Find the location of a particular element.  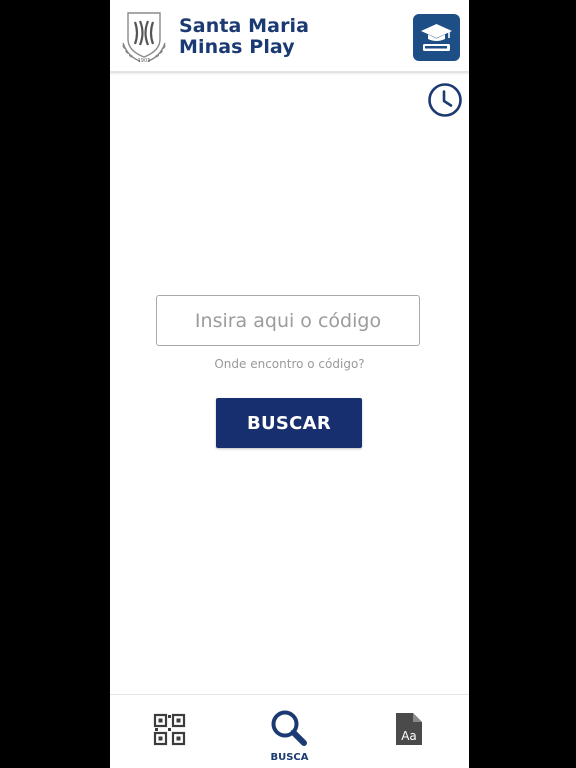

tab-qr-code is located at coordinates (169, 731).